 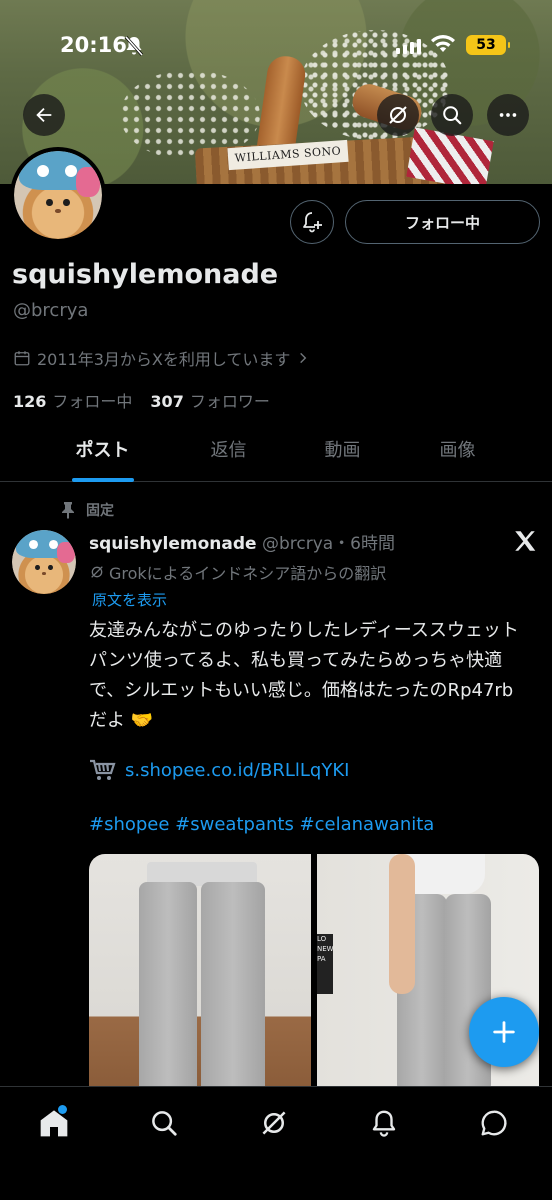 I want to click on tab-replies: 返信, so click(x=228, y=456).